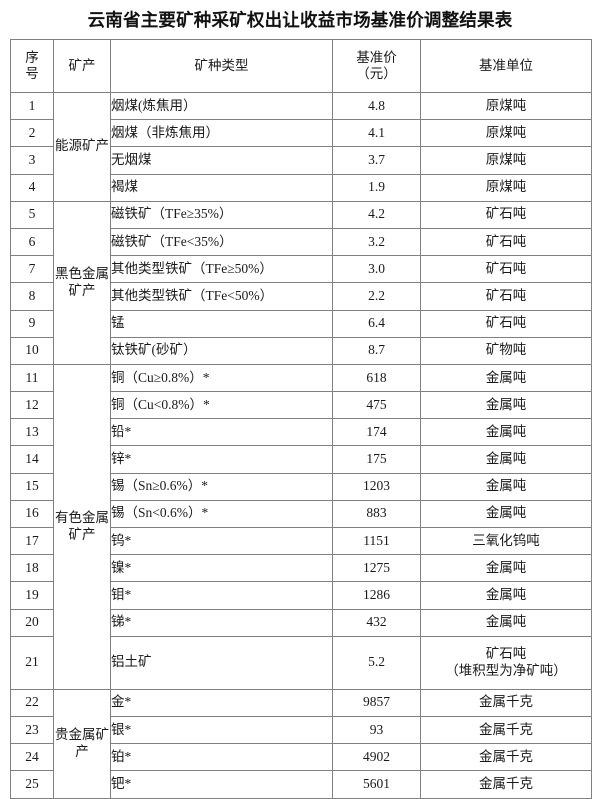 The image size is (600, 799). I want to click on cell-benchmark-unit: 矿石吨 （堆积型为净矿吨）, so click(506, 662).